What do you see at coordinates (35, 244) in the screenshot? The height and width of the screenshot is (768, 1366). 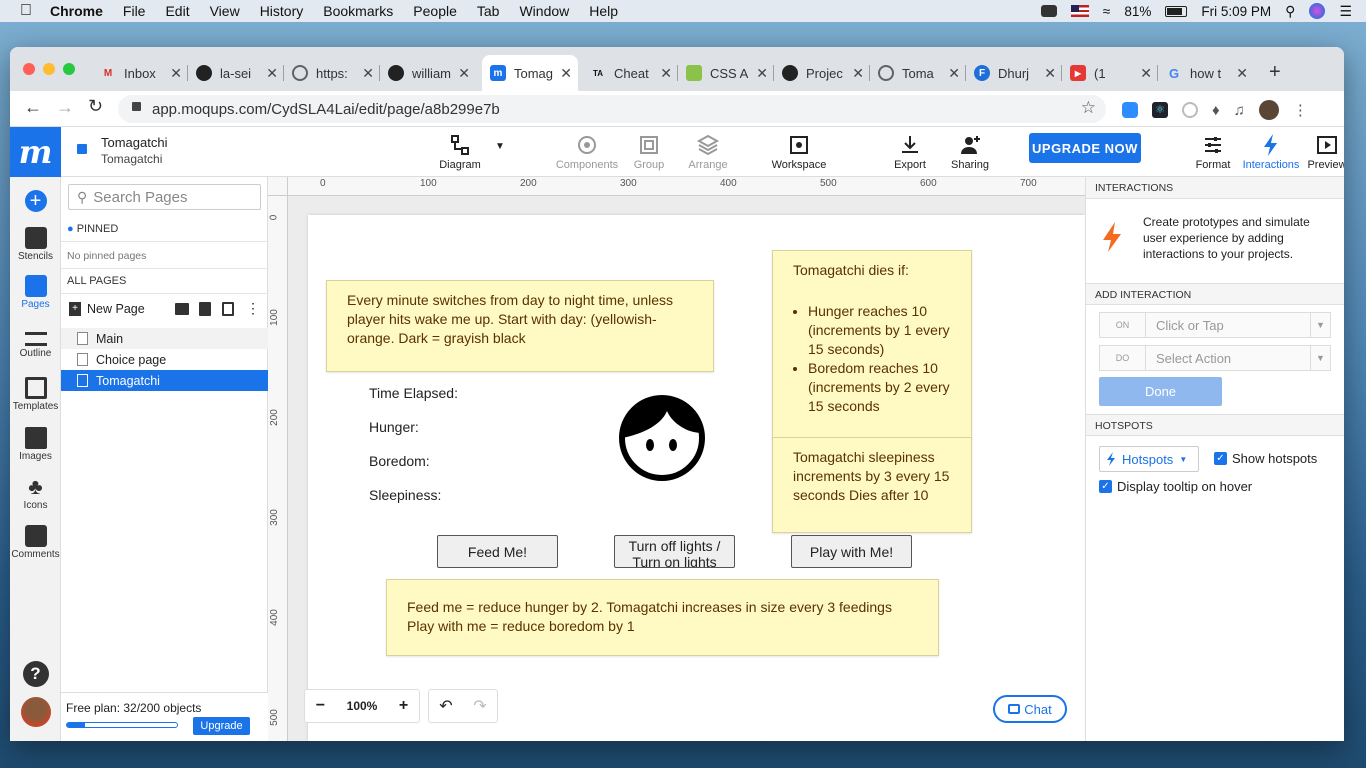 I see `rail-stencils: Stencils` at bounding box center [35, 244].